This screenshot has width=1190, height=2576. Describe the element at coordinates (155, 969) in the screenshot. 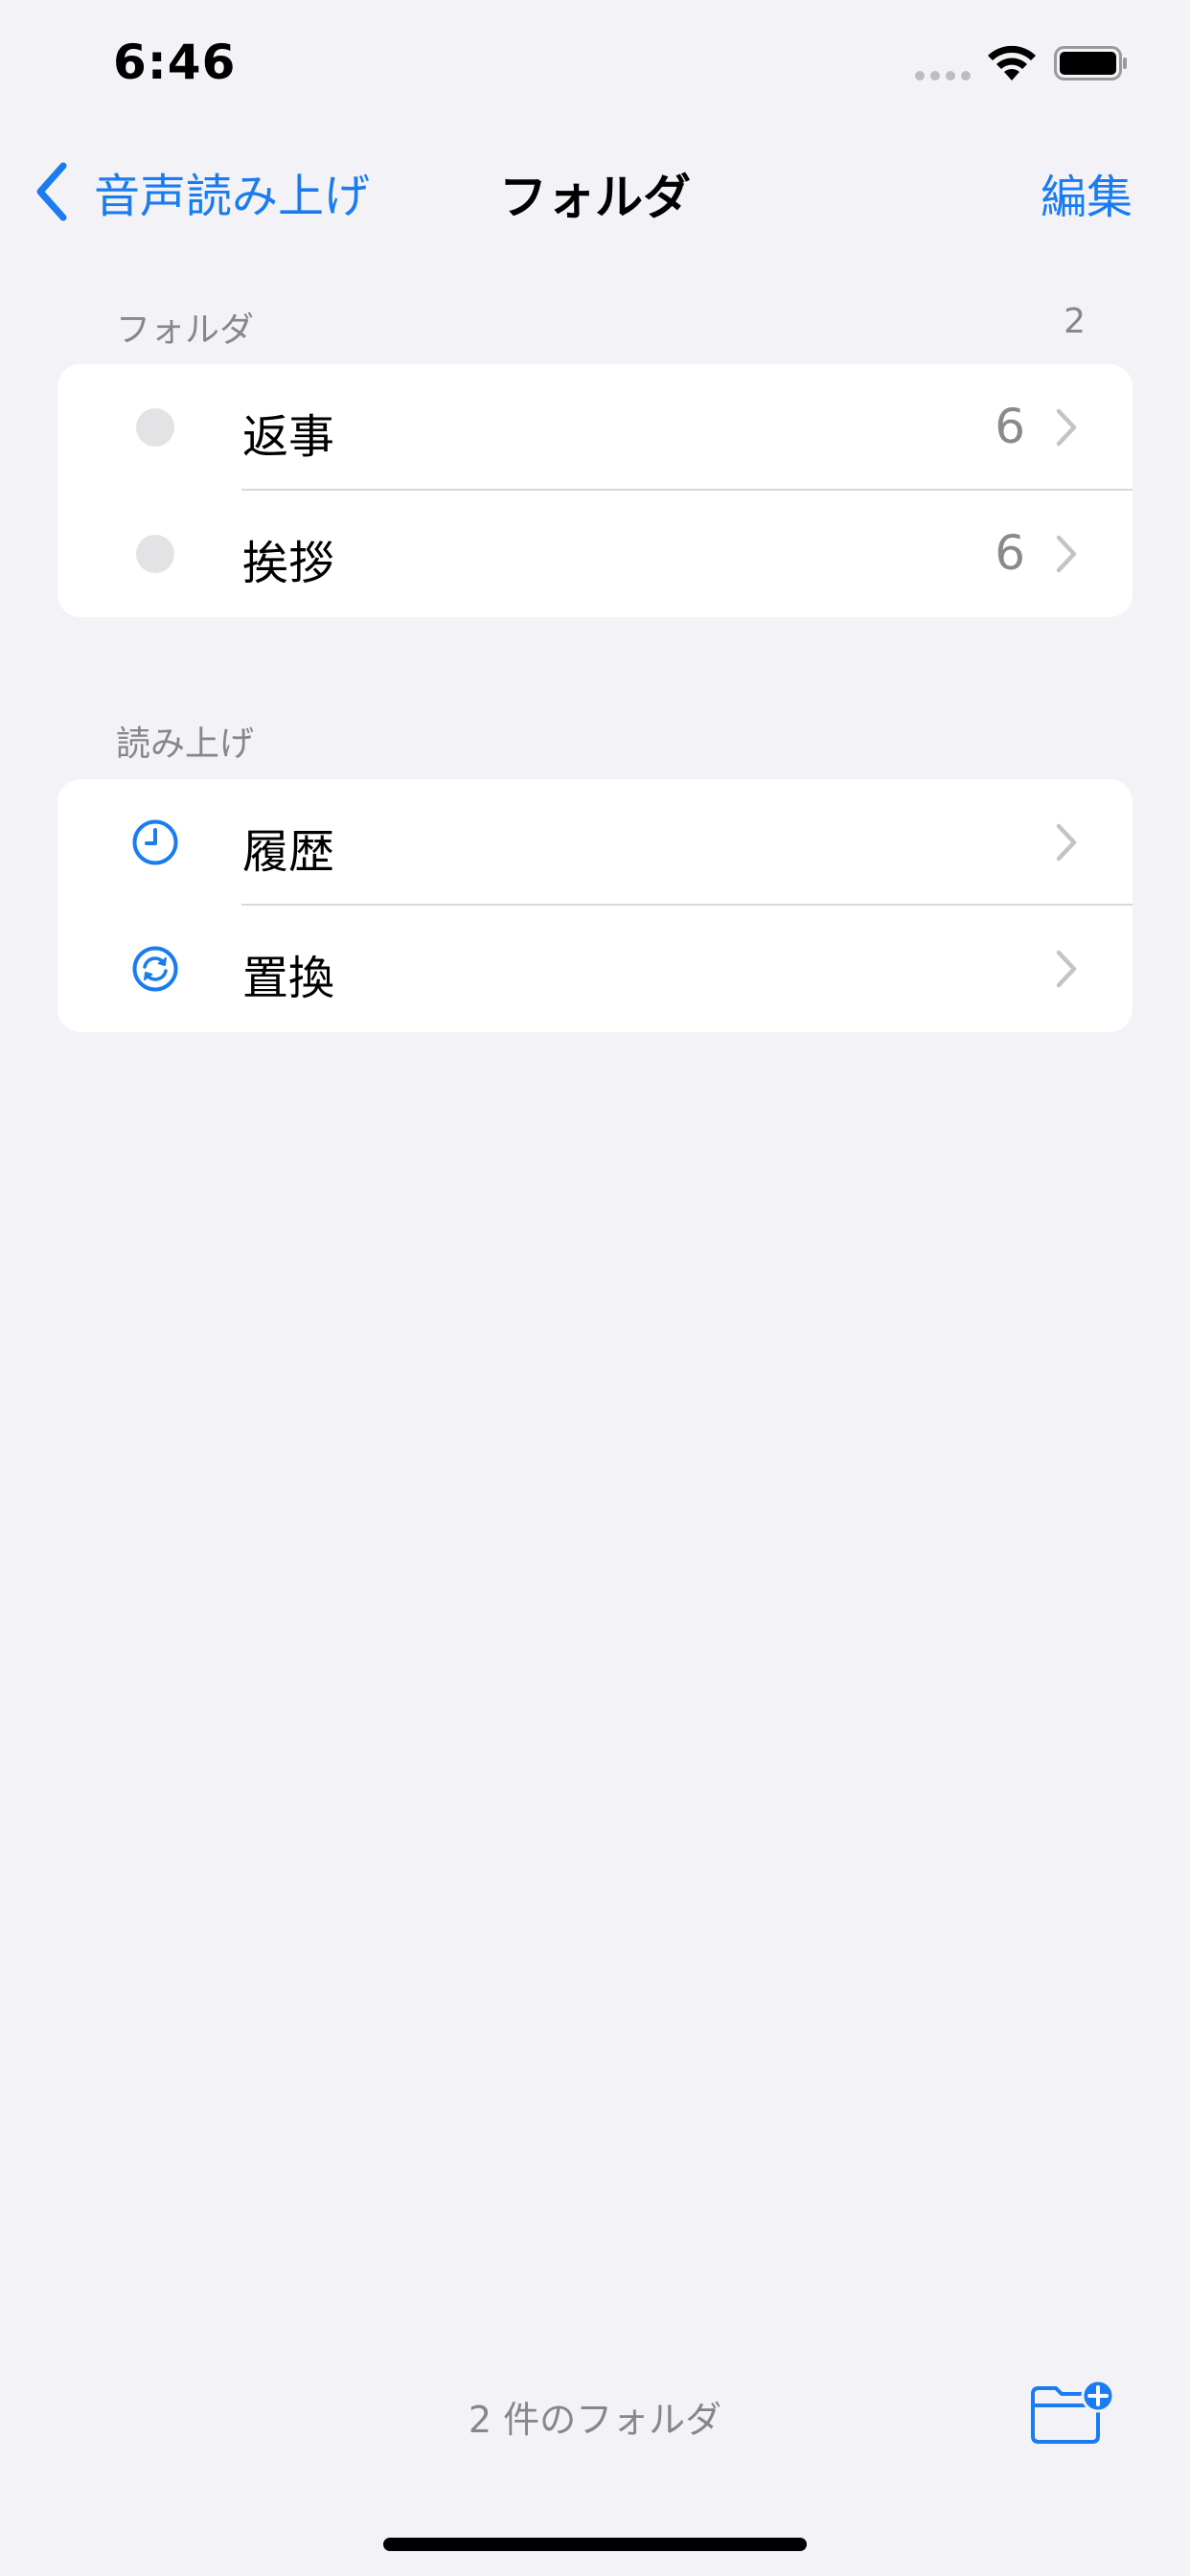

I see `arrows-cycle-icon` at that location.